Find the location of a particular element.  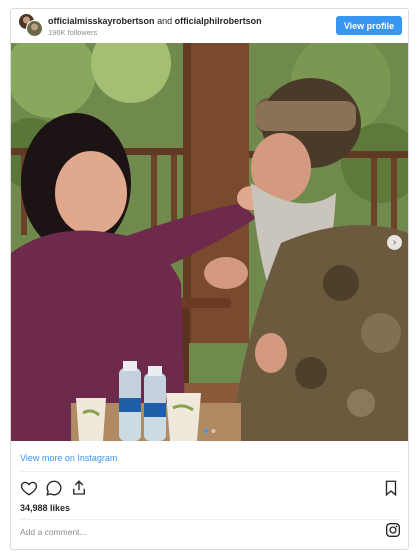

conjunction-text: and is located at coordinates (165, 21).